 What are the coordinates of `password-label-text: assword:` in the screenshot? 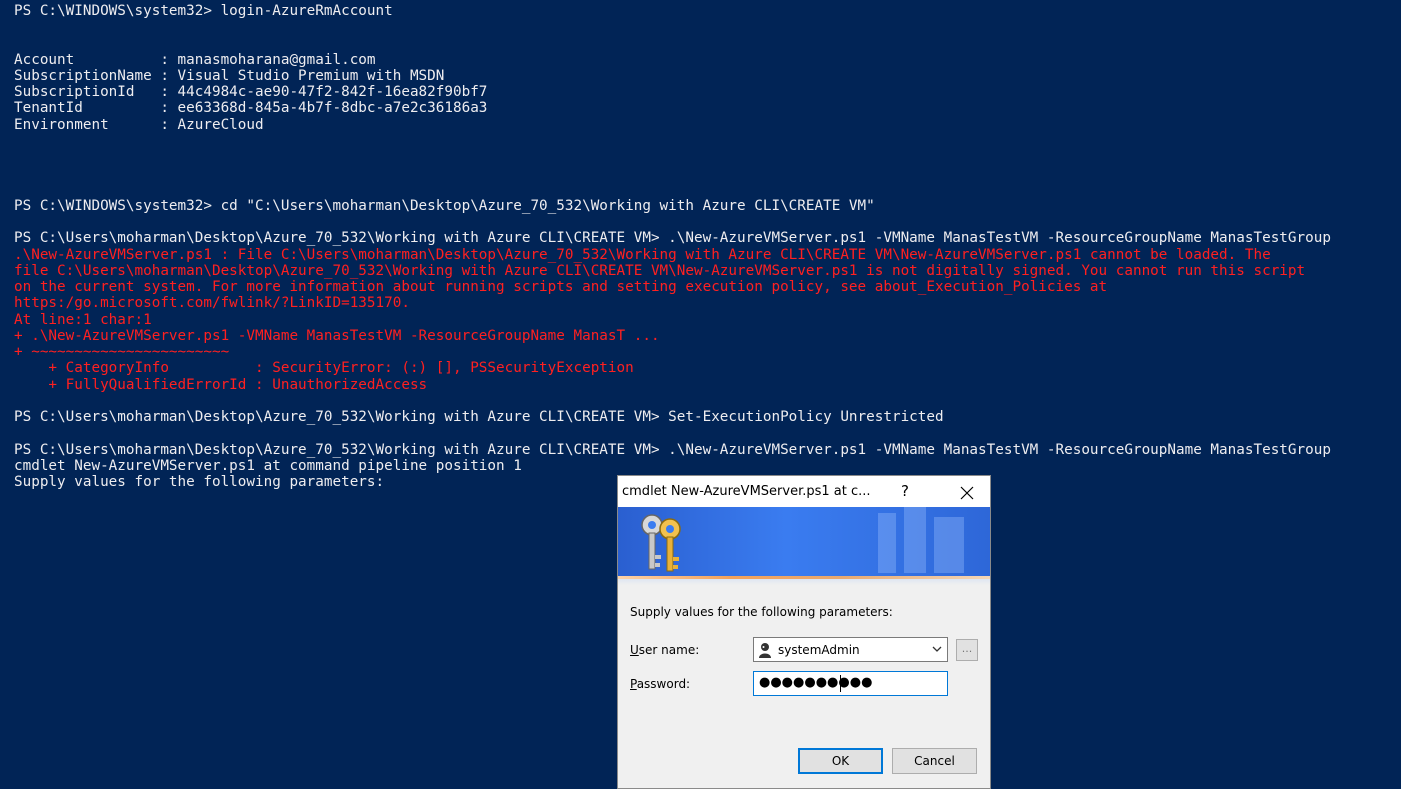 It's located at (663, 684).